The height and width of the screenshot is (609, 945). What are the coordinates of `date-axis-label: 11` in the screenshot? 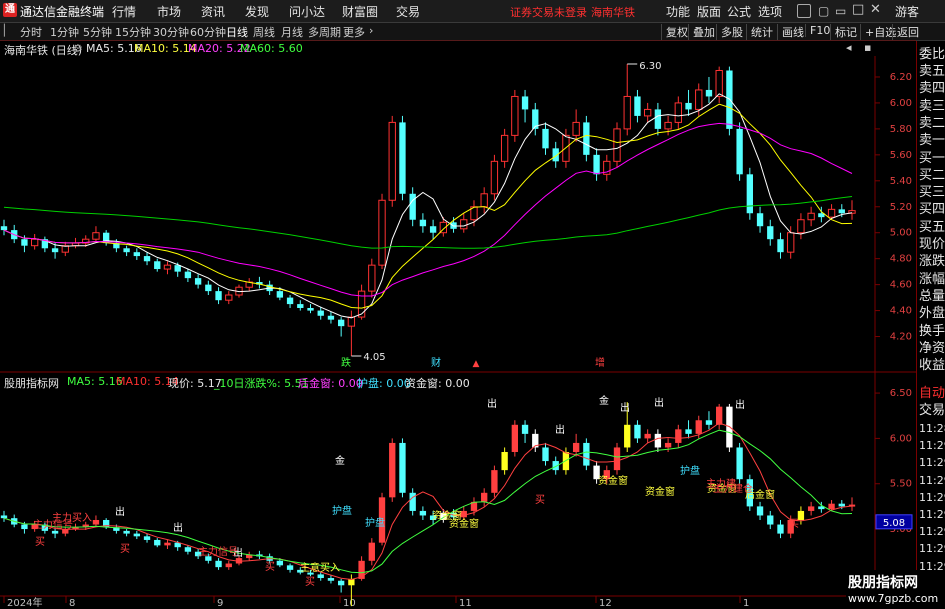 It's located at (465, 603).